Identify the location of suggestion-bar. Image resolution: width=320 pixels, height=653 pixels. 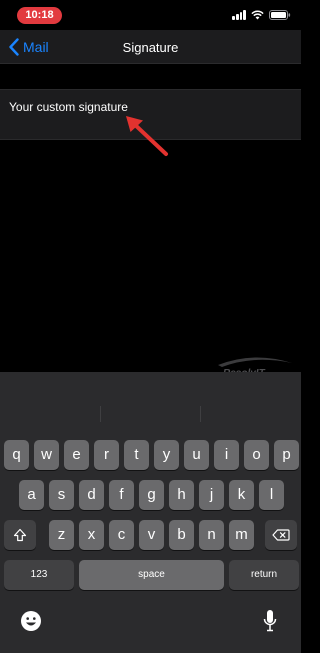
(150, 401).